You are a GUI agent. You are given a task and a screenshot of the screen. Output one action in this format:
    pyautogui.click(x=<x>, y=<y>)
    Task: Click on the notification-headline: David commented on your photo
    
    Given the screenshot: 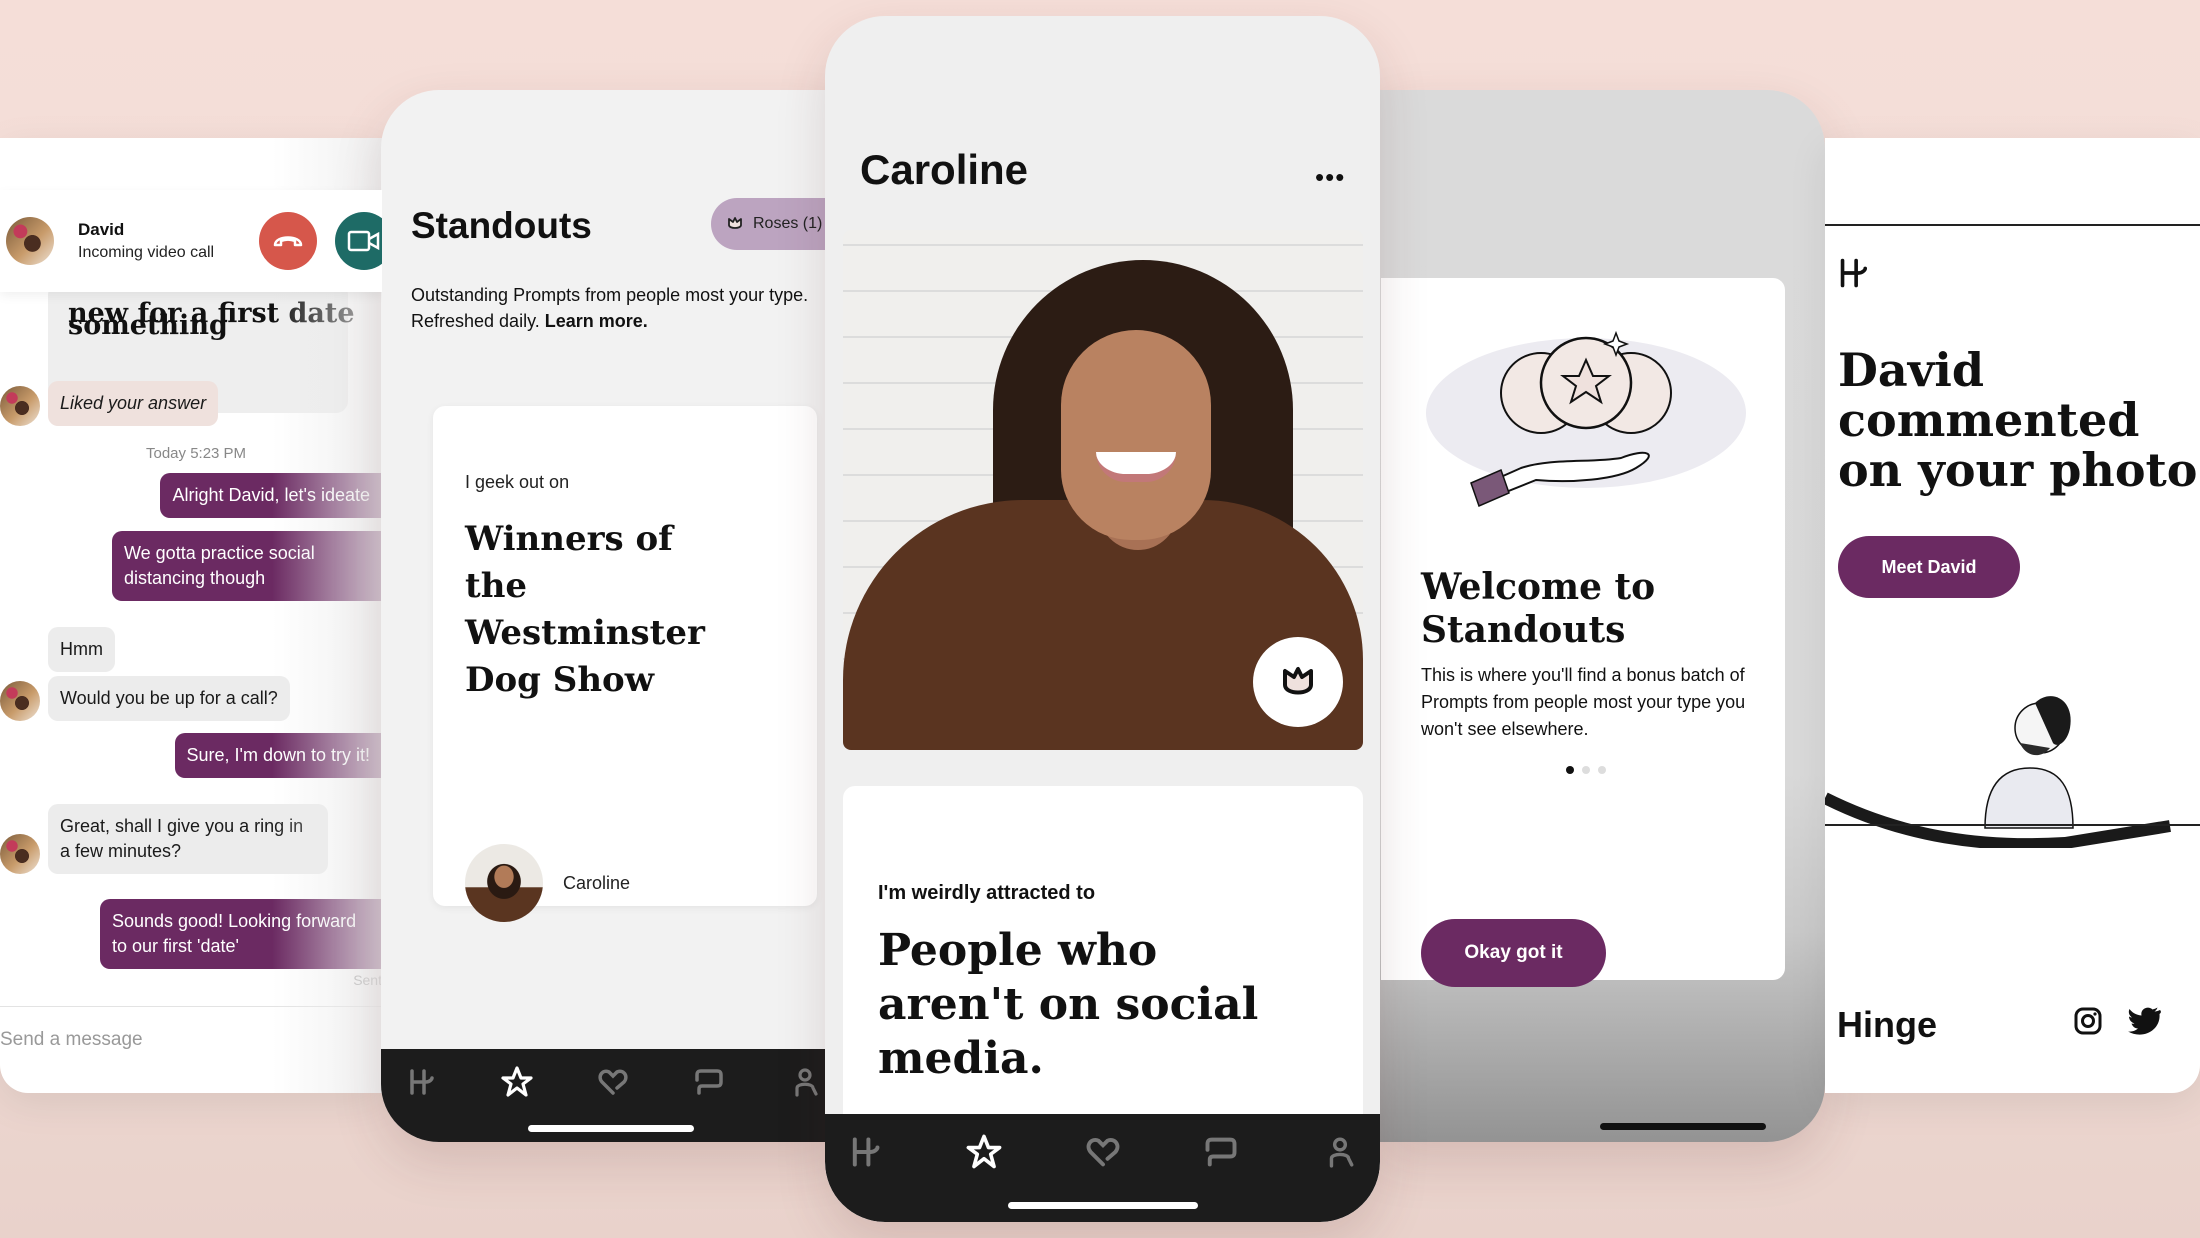 What is the action you would take?
    pyautogui.click(x=2018, y=420)
    